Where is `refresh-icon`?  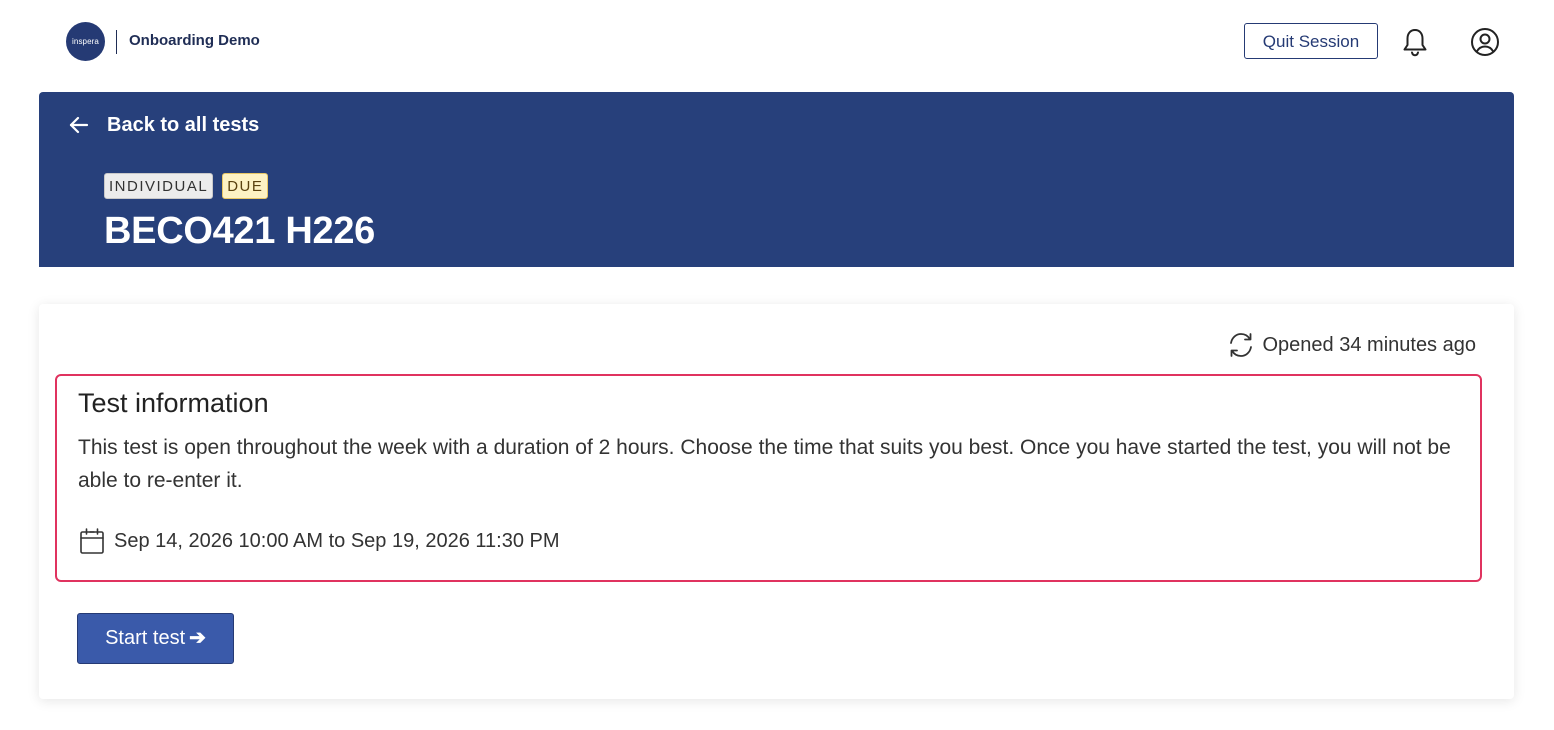 refresh-icon is located at coordinates (1240, 345).